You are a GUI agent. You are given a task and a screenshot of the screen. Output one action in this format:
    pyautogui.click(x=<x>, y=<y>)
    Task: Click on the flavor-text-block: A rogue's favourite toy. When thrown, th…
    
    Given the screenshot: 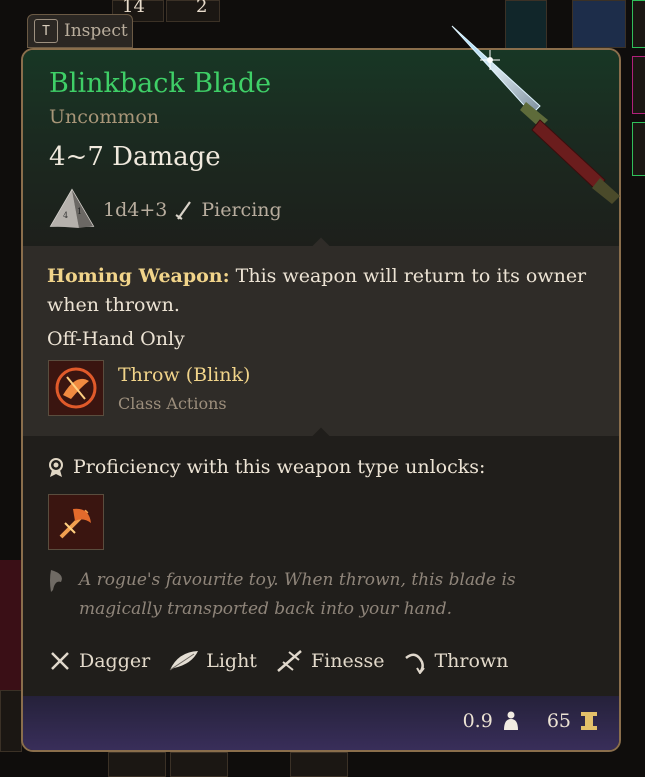 What is the action you would take?
    pyautogui.click(x=317, y=595)
    